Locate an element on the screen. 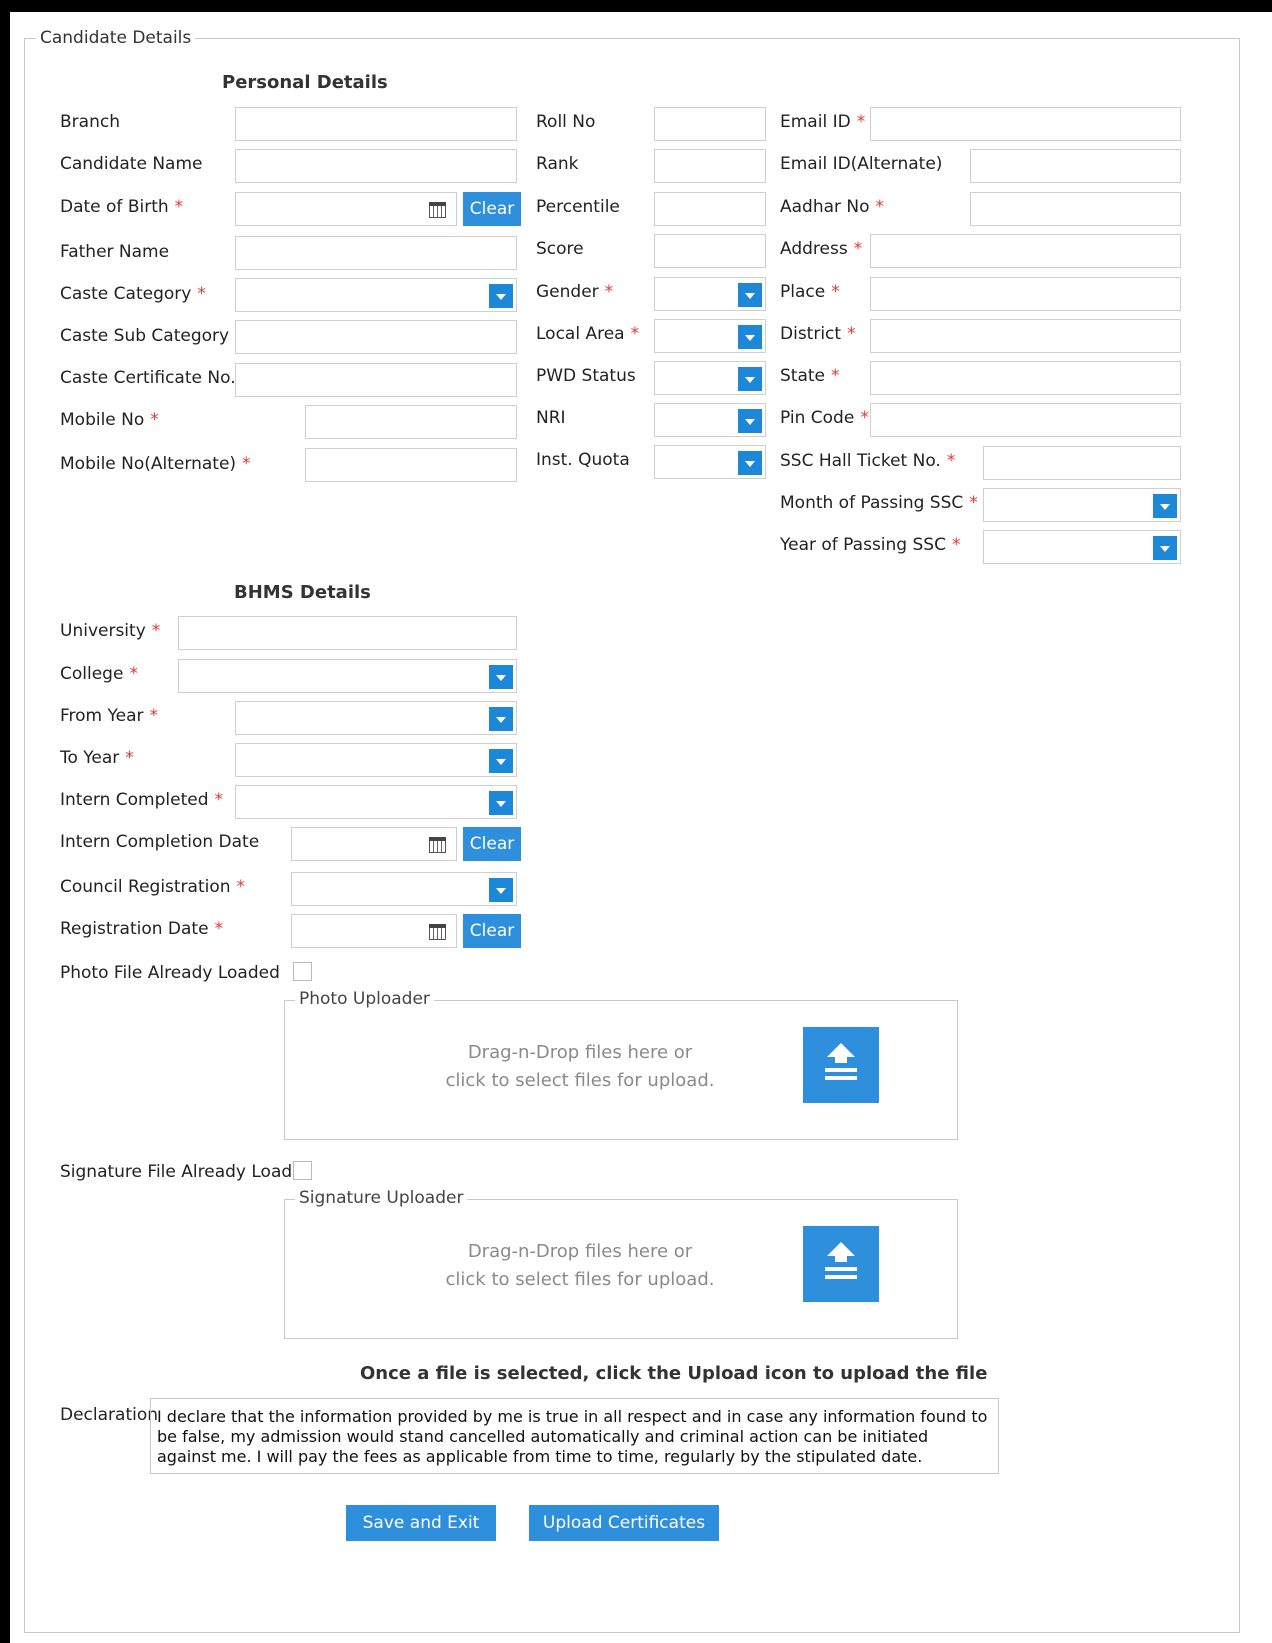  place-label: Place * is located at coordinates (810, 292).